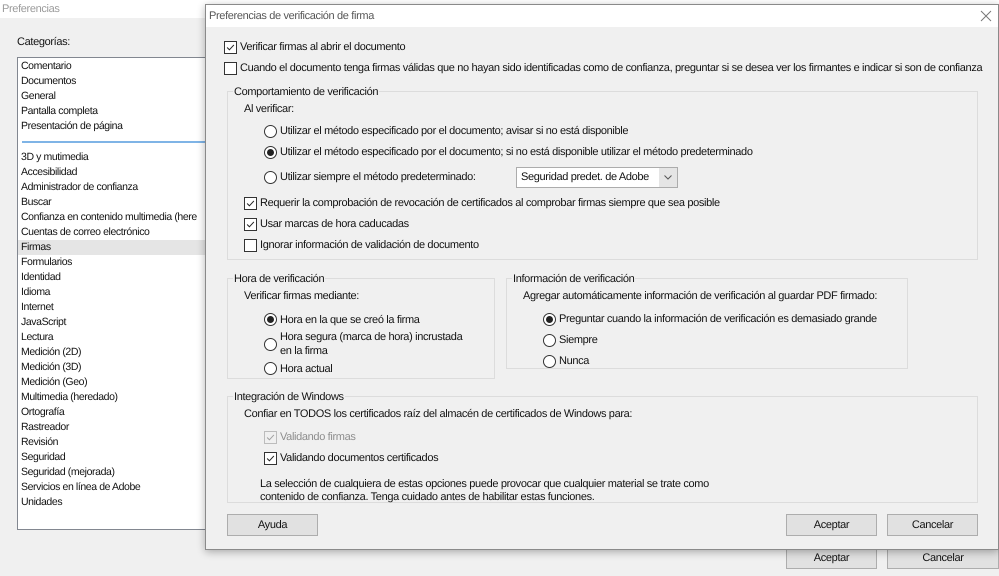 This screenshot has width=999, height=576. Describe the element at coordinates (31, 9) in the screenshot. I see `window-title: Preferencias` at that location.